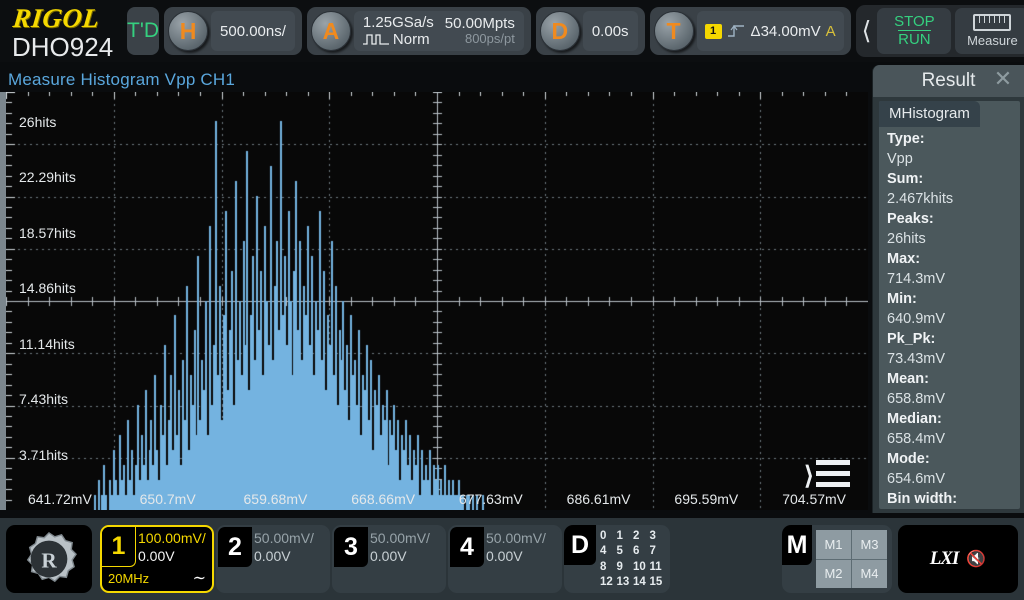 The image size is (1024, 600). I want to click on channel-values-2: 50.00mV/ 0.00V, so click(284, 547).